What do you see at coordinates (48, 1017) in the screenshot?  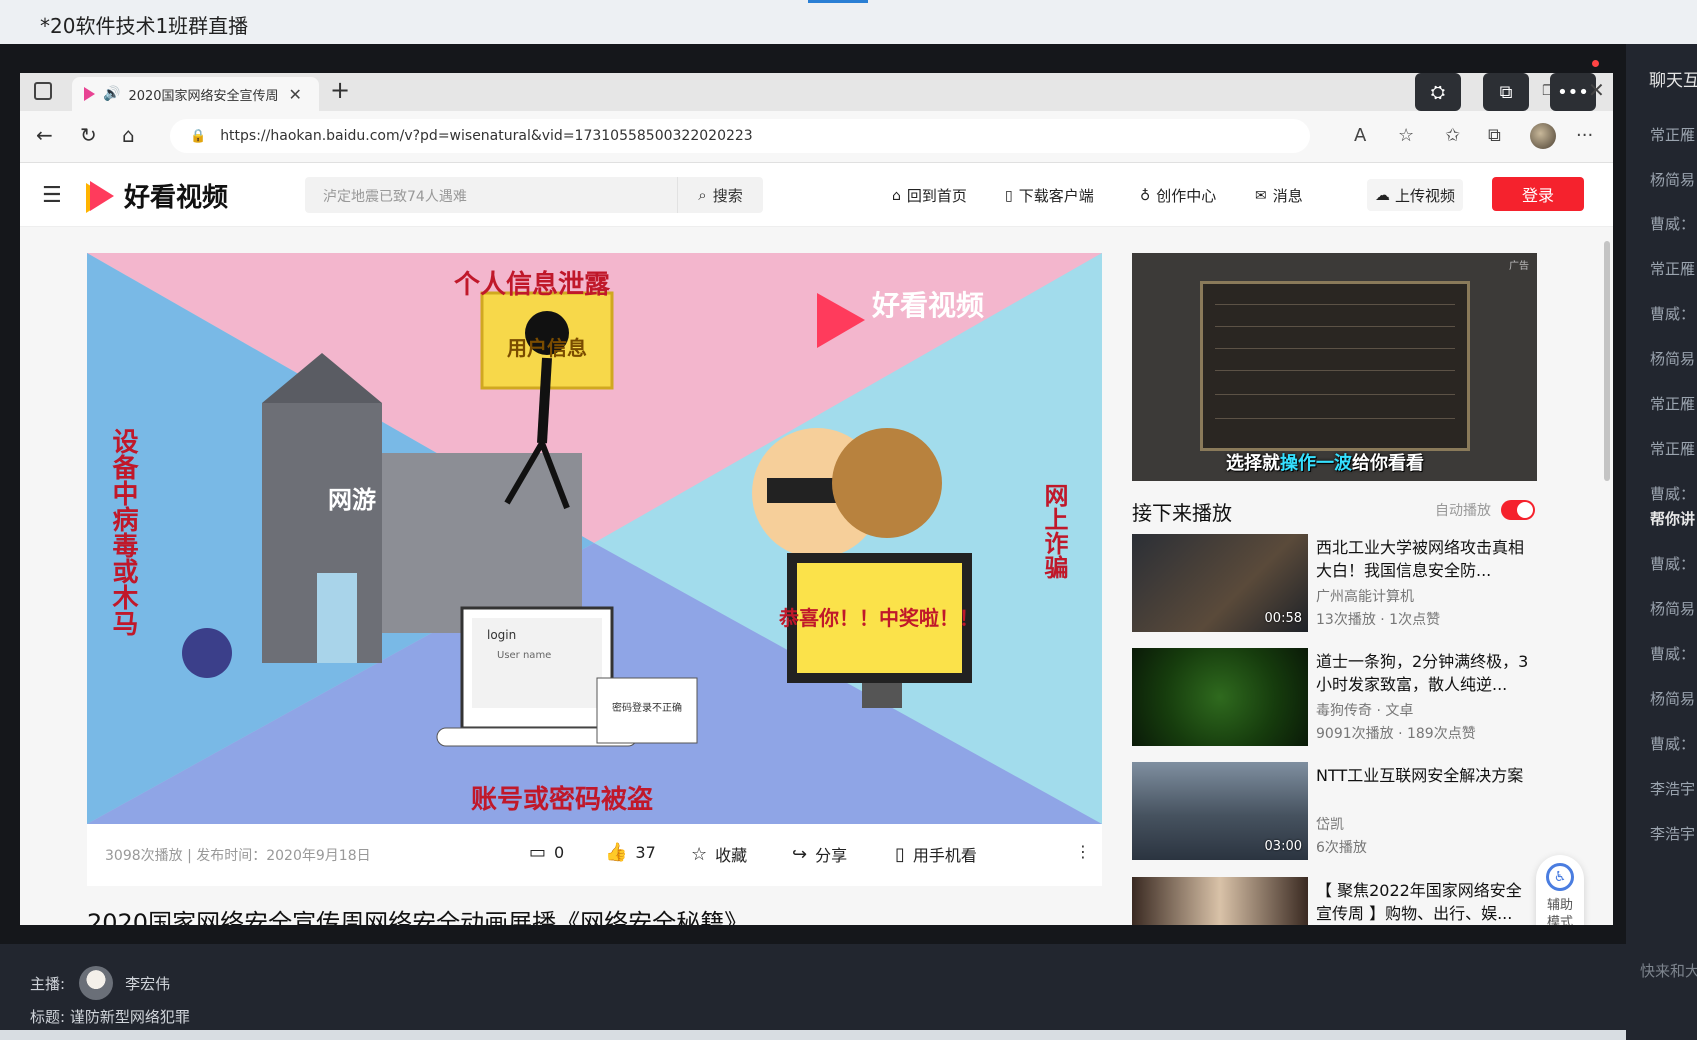 I see `topic-label: 标题:` at bounding box center [48, 1017].